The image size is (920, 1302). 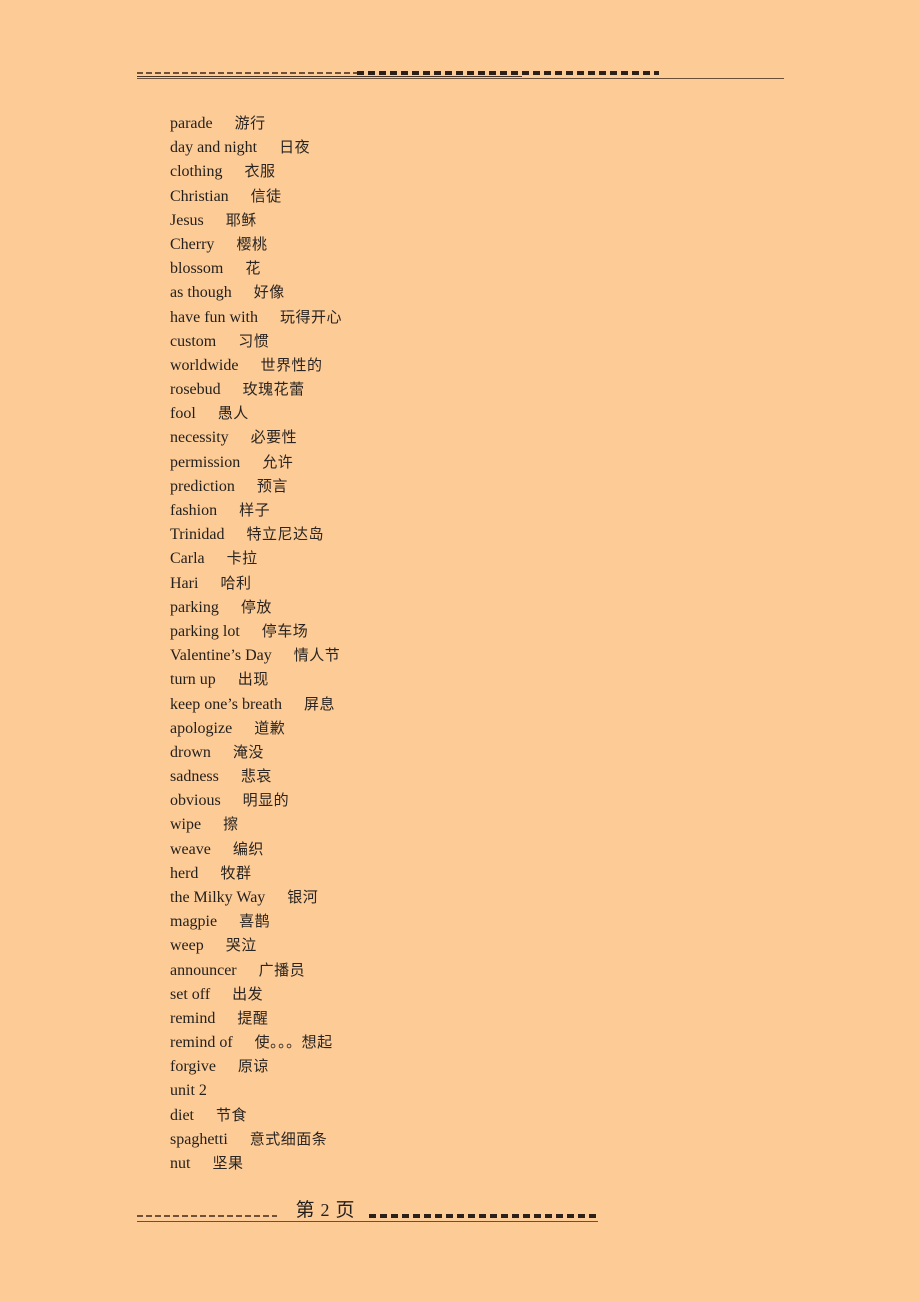 I want to click on vocabulary-entry: drown 淹没, so click(x=470, y=752).